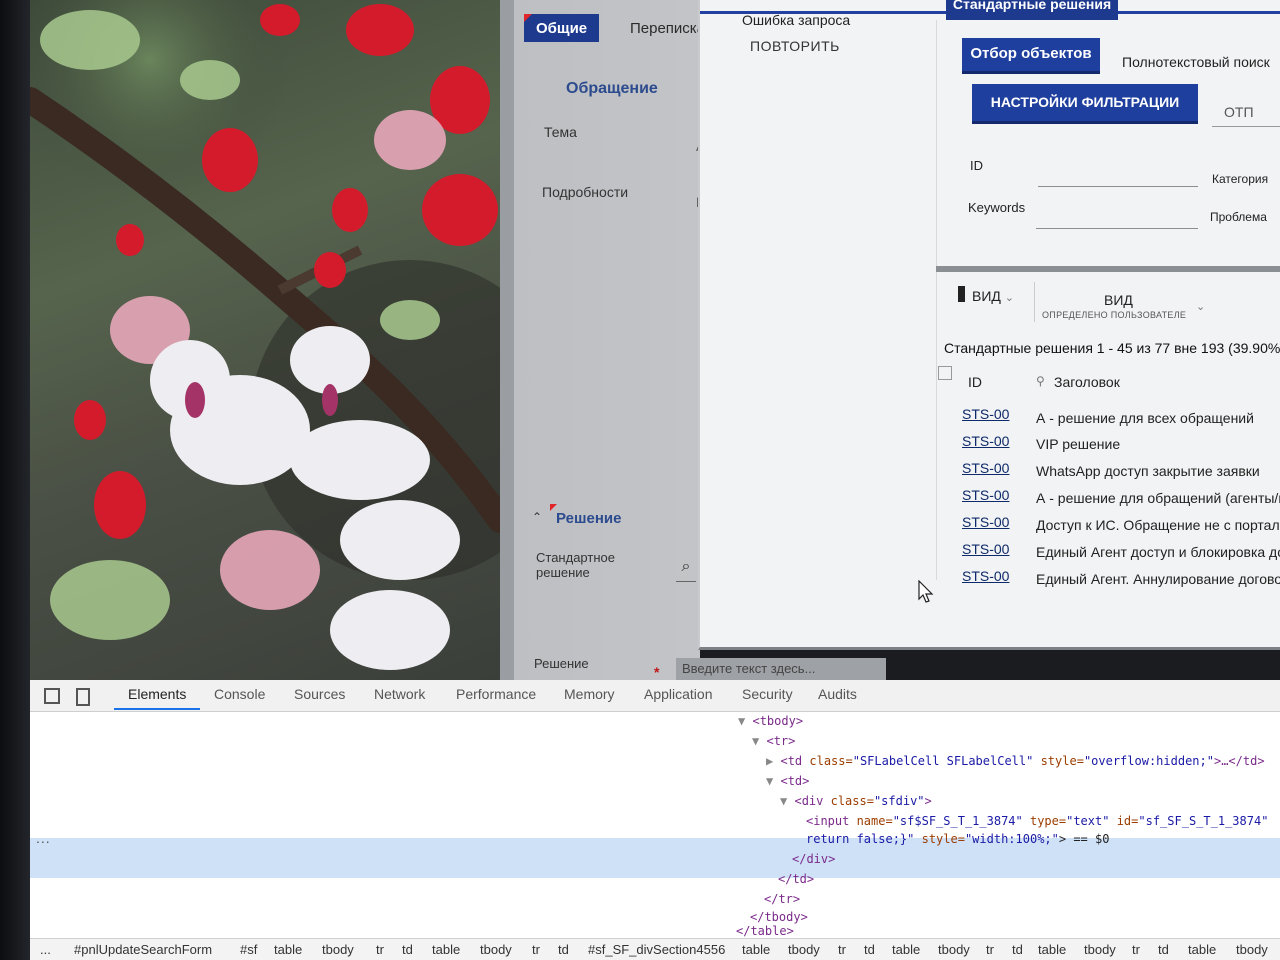 The image size is (1280, 960). I want to click on inspect-element-icon, so click(52, 696).